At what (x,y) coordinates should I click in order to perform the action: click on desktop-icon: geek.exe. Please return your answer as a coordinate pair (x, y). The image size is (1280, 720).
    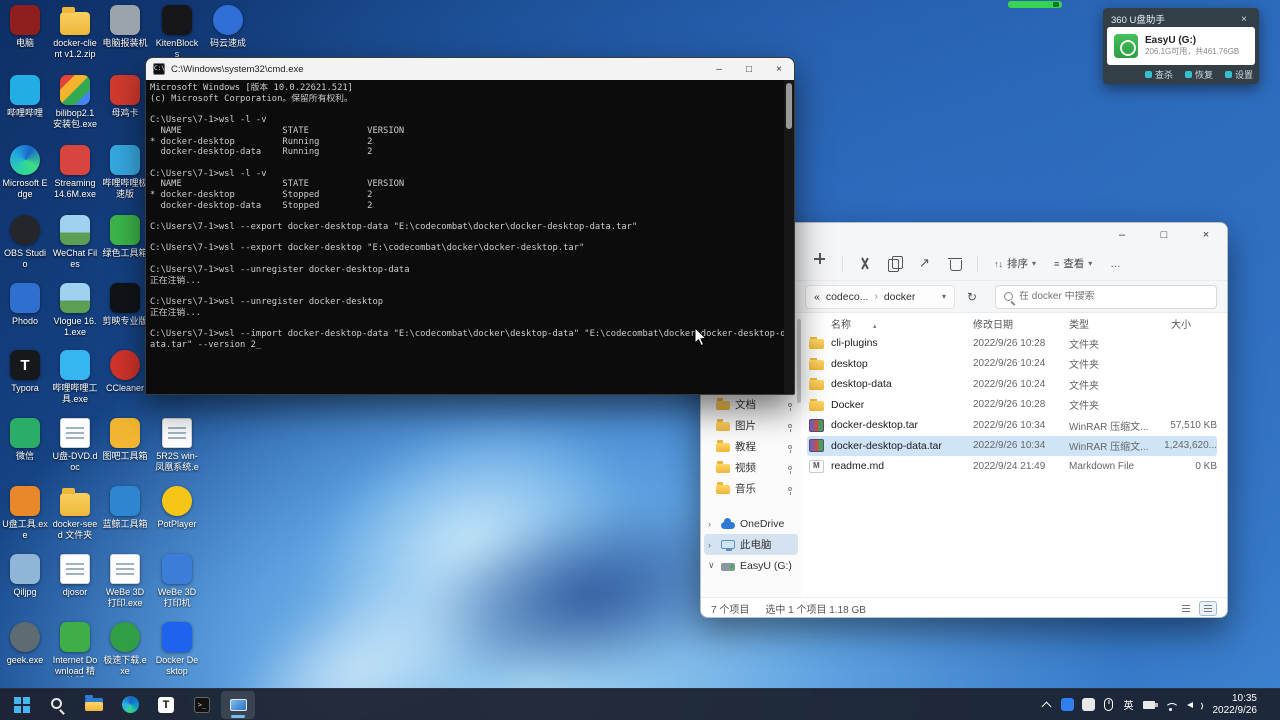
    Looking at the image, I should click on (25, 644).